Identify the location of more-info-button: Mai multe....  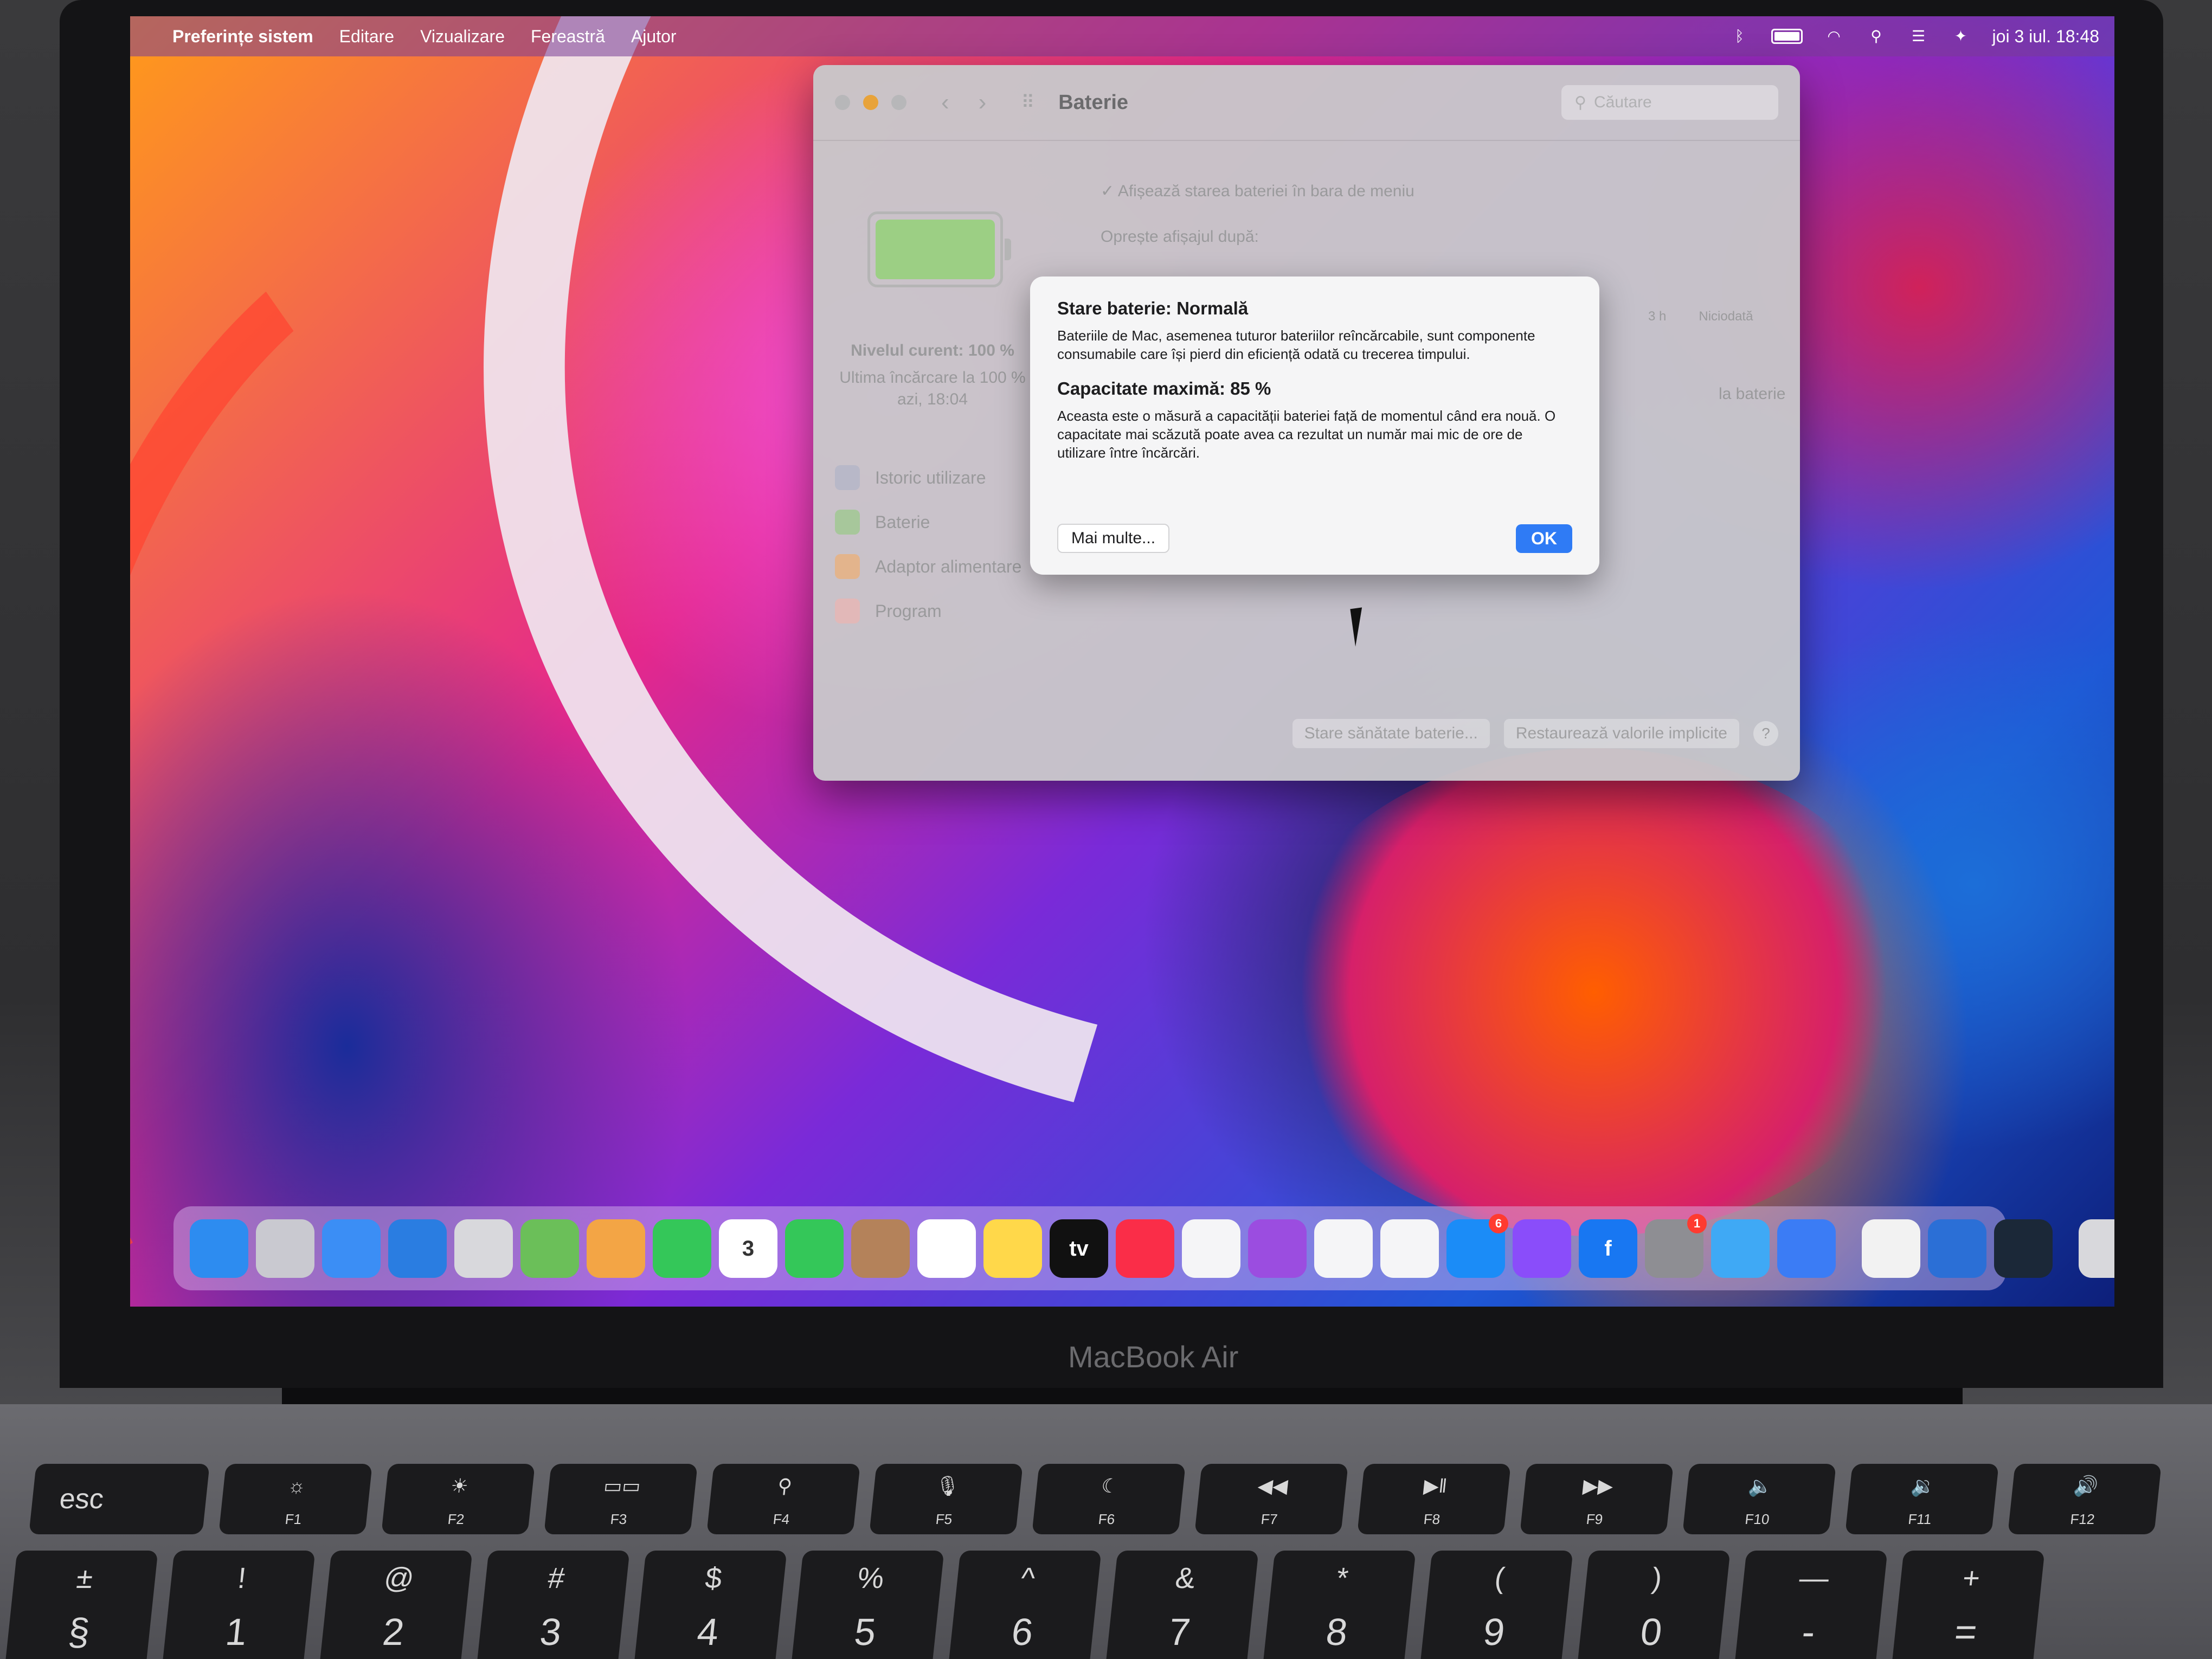
(1113, 538).